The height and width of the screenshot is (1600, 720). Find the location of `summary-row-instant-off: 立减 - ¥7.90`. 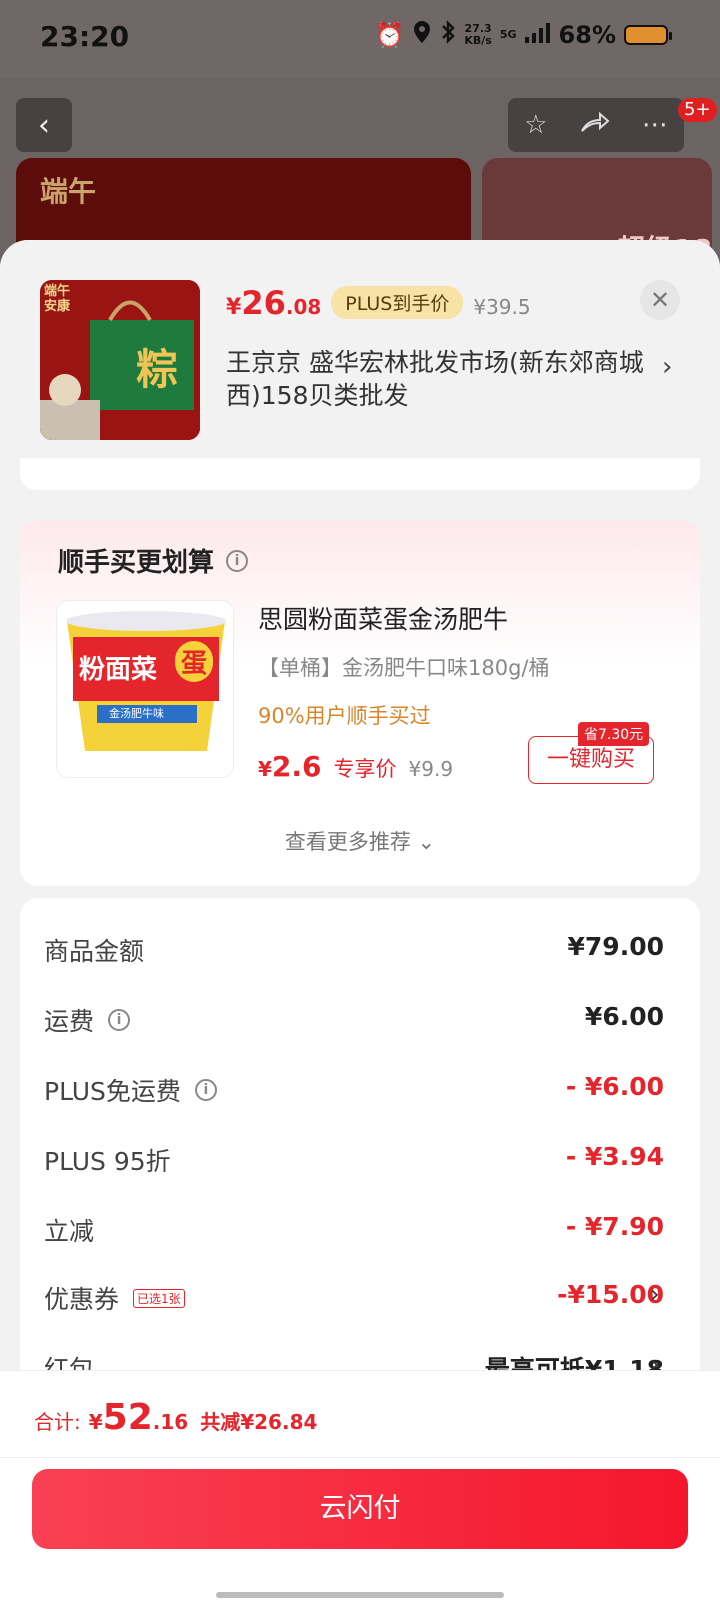

summary-row-instant-off: 立减 - ¥7.90 is located at coordinates (354, 1229).